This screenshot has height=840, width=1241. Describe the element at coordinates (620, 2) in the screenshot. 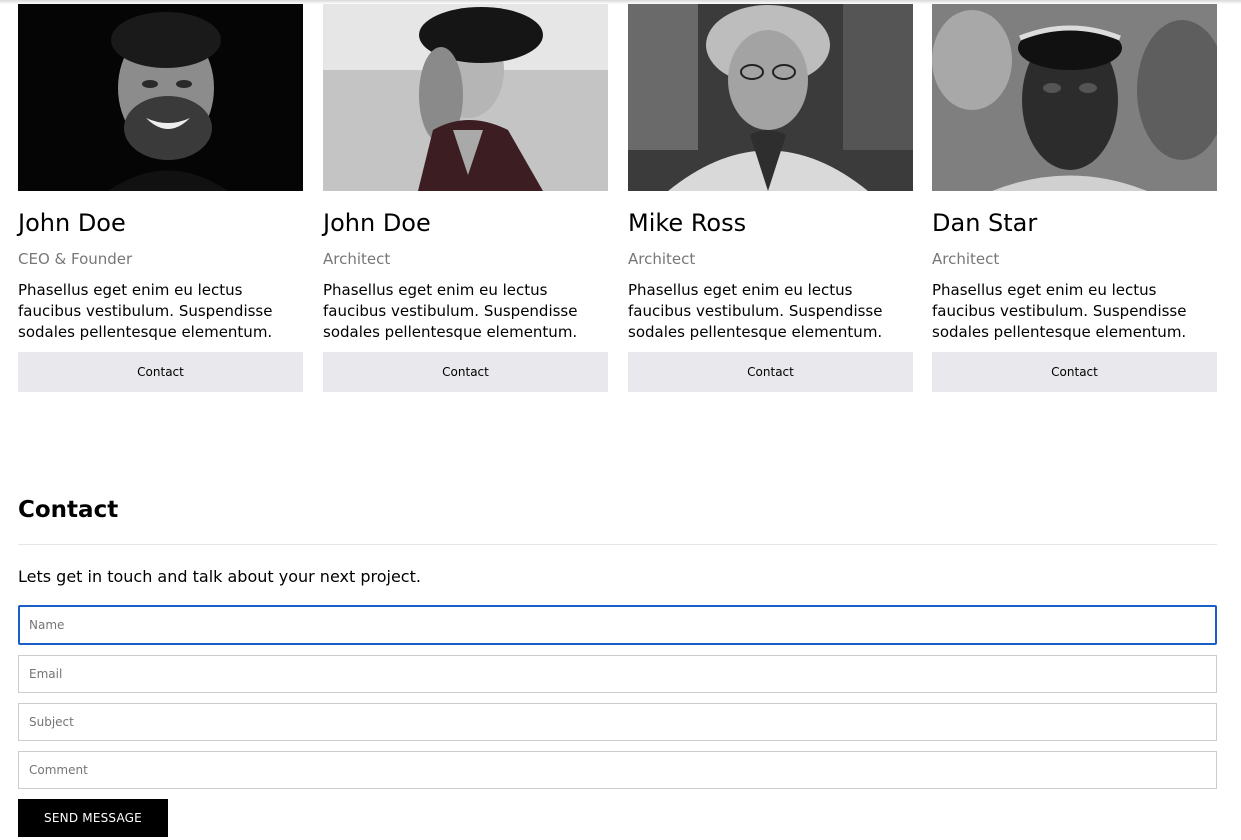

I see `top-shadow-bar` at that location.